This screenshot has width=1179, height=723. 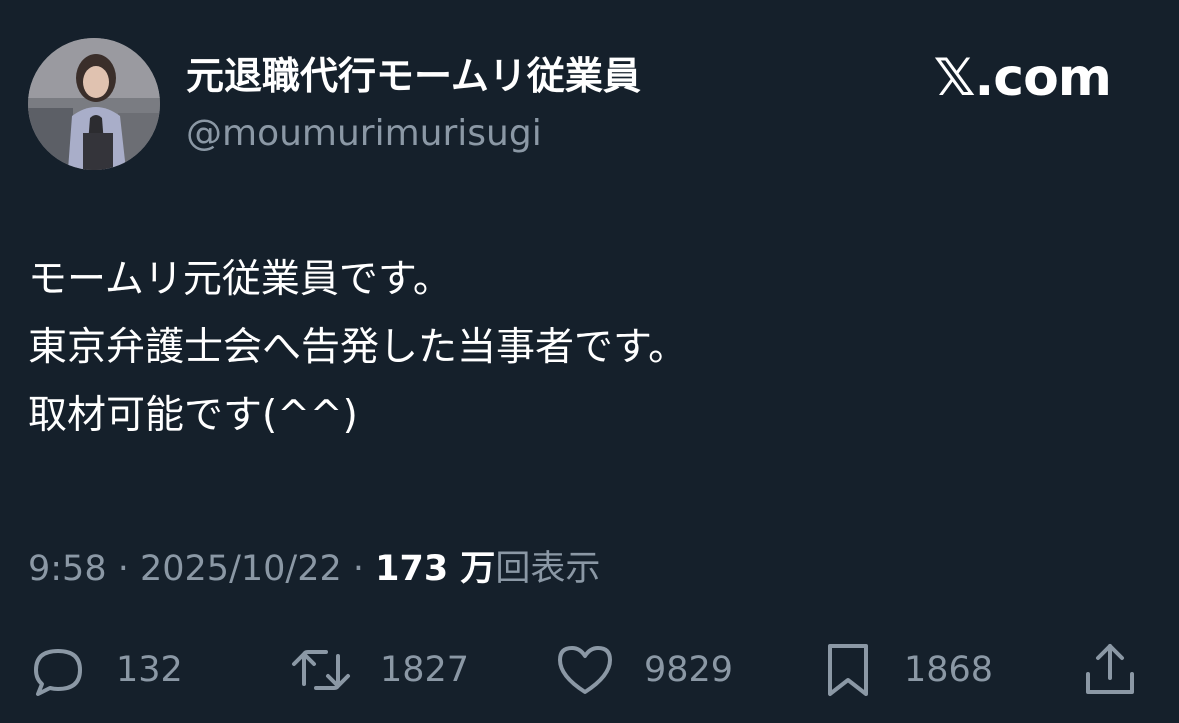 I want to click on share-button, so click(x=1110, y=670).